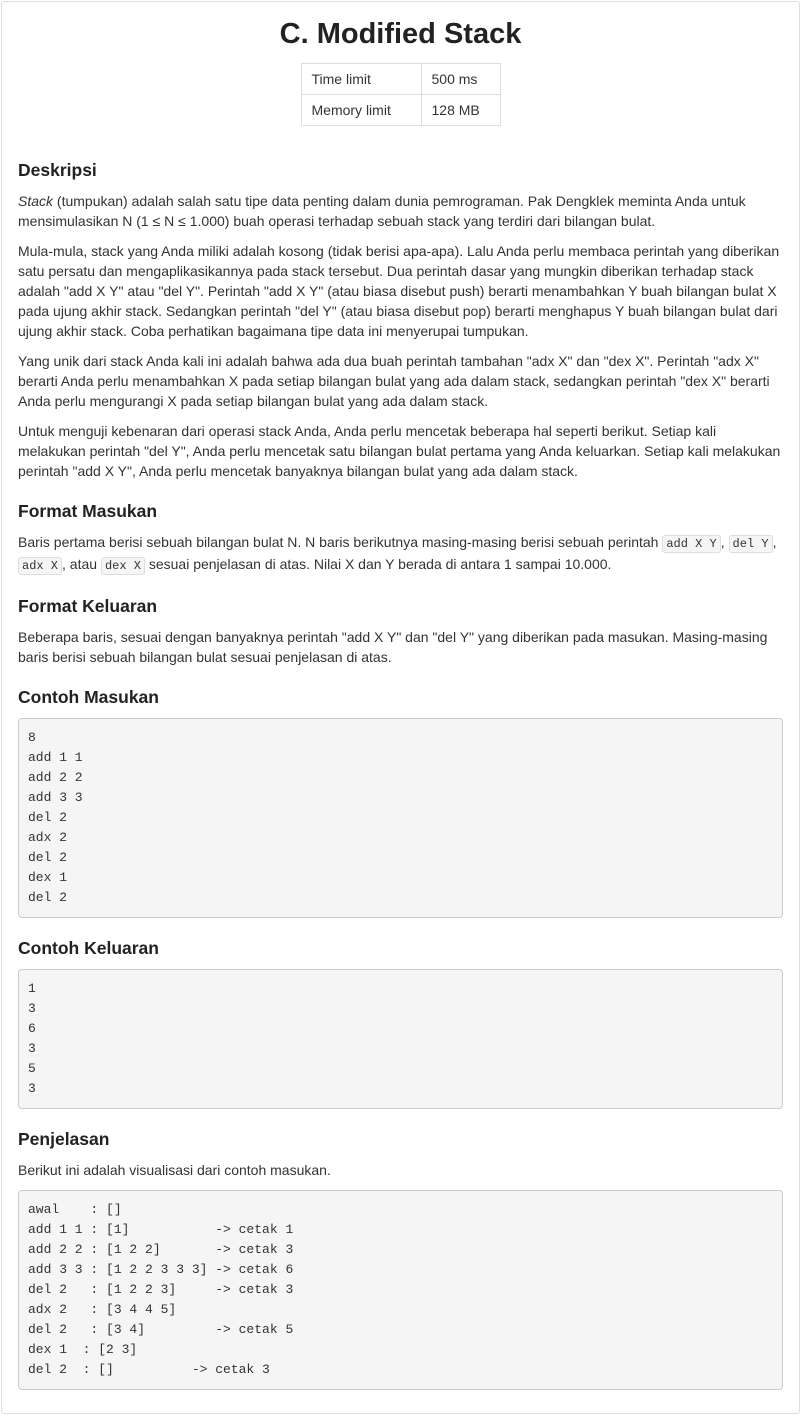 Image resolution: width=803 pixels, height=1417 pixels. What do you see at coordinates (88, 948) in the screenshot?
I see `contoh-keluaran-heading: Contoh Keluaran` at bounding box center [88, 948].